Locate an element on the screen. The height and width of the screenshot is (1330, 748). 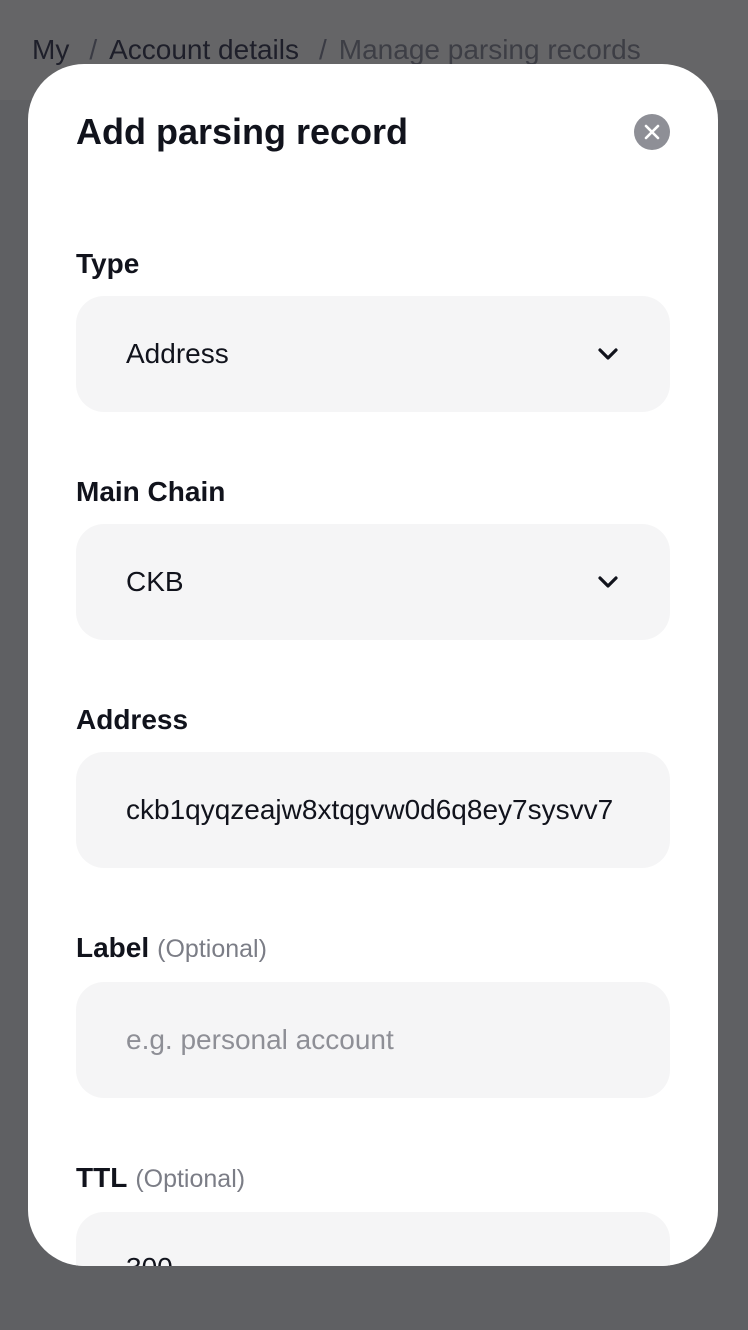
ttl-label-text: TTL is located at coordinates (102, 1177).